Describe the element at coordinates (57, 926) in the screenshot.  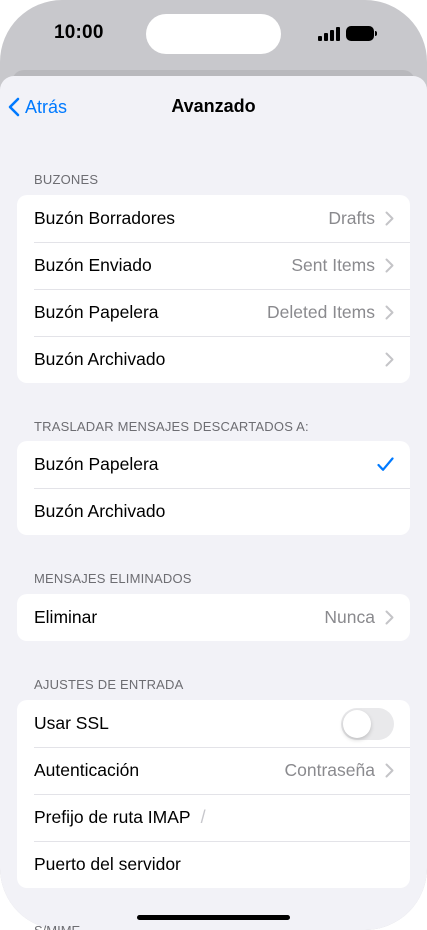
I see `section-header-smime-peek: S/MIME` at that location.